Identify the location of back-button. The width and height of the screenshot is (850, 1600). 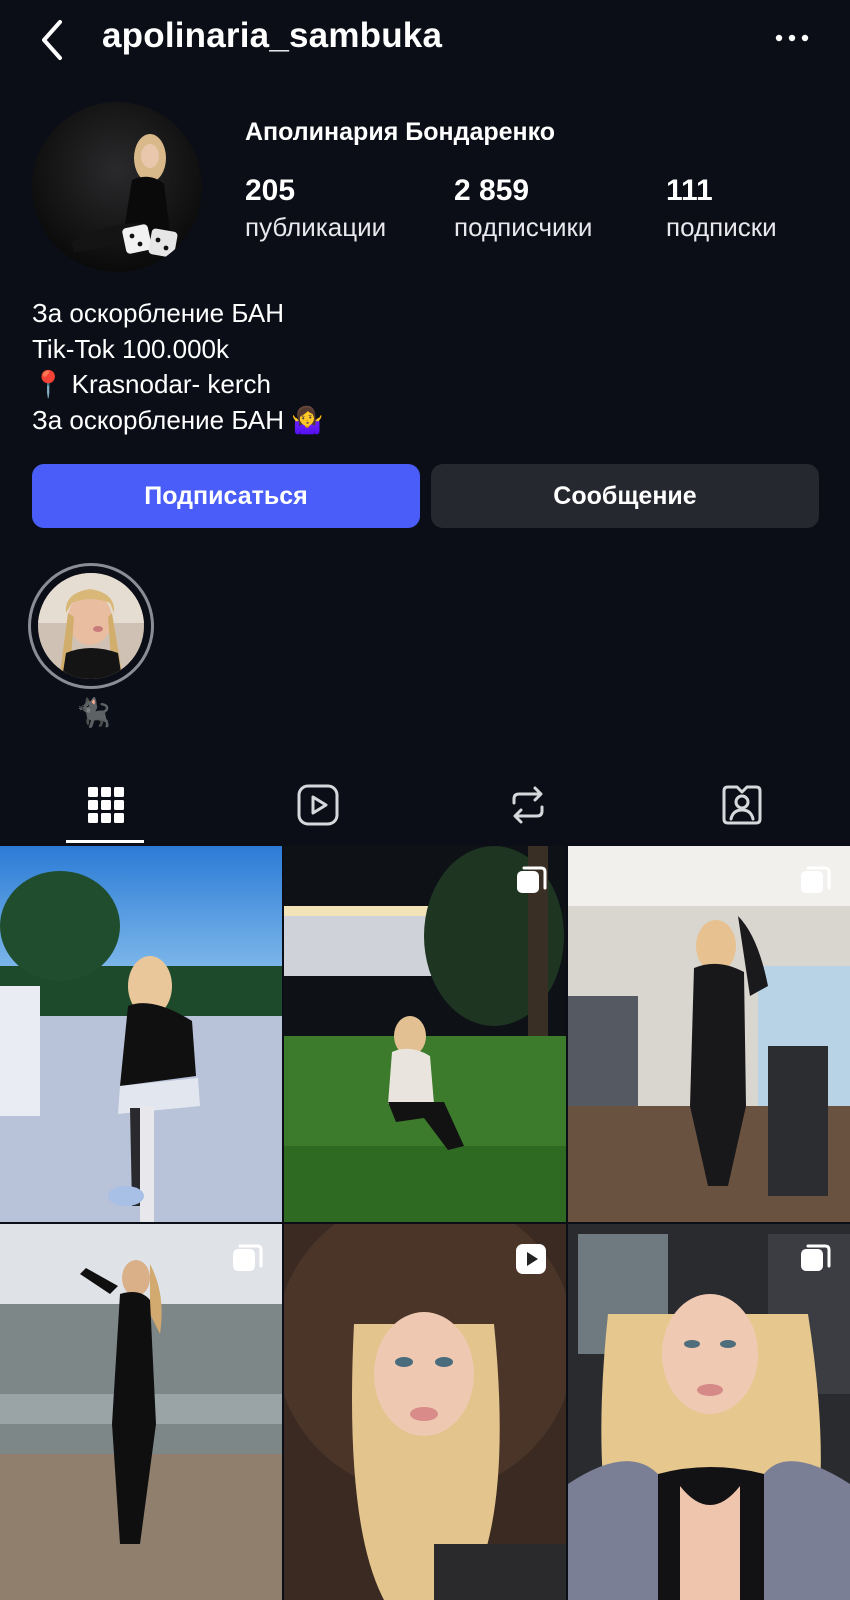
(54, 40).